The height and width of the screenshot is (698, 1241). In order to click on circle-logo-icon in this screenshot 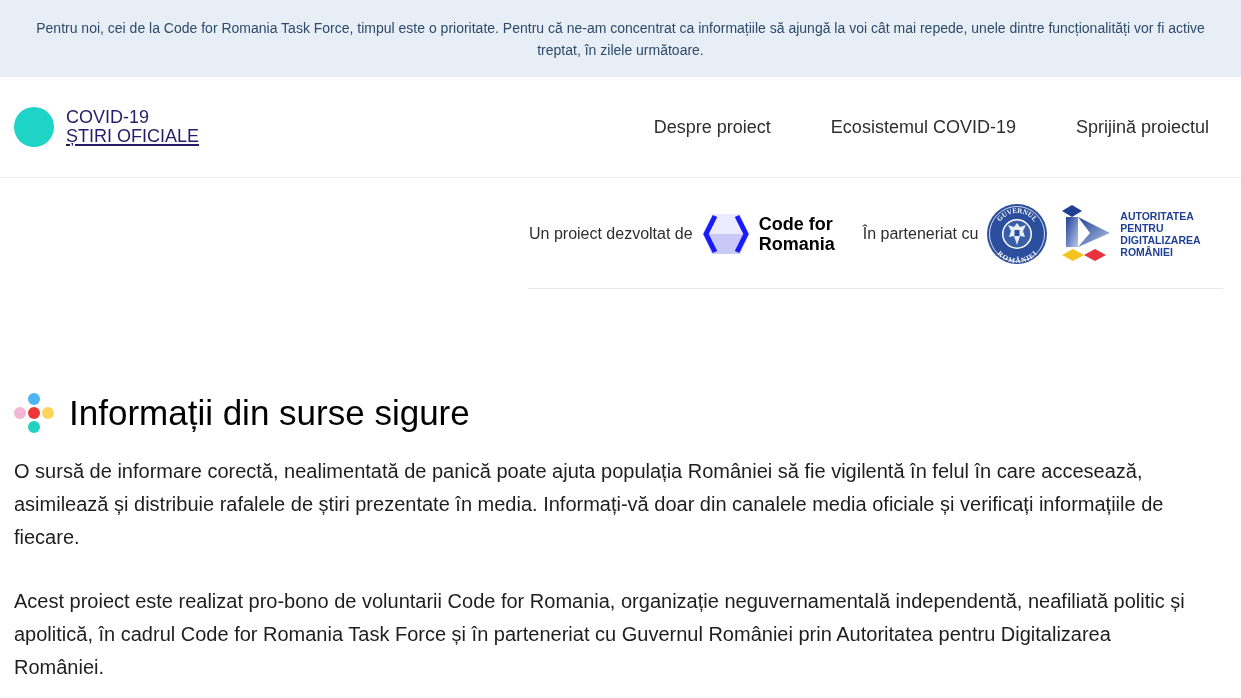, I will do `click(34, 127)`.